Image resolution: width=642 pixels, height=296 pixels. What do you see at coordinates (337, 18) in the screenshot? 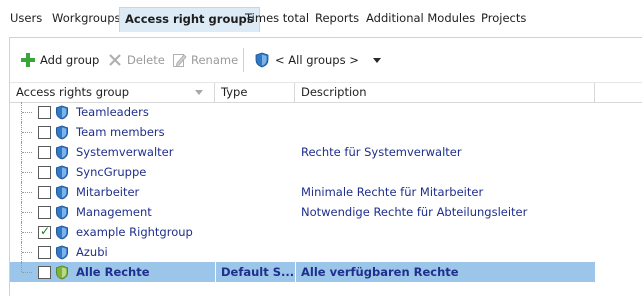
I see `tab-reports: Reports` at bounding box center [337, 18].